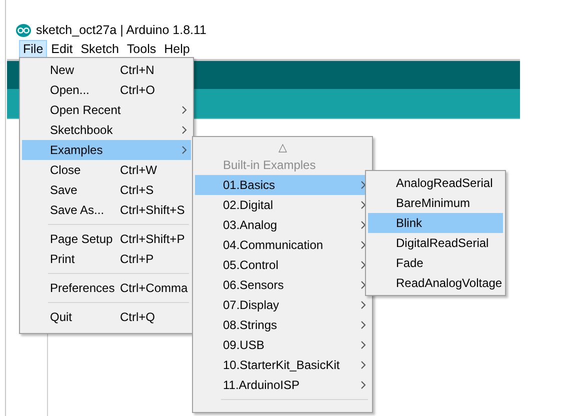  Describe the element at coordinates (435, 183) in the screenshot. I see `menu-item: AnalogReadSerial` at that location.